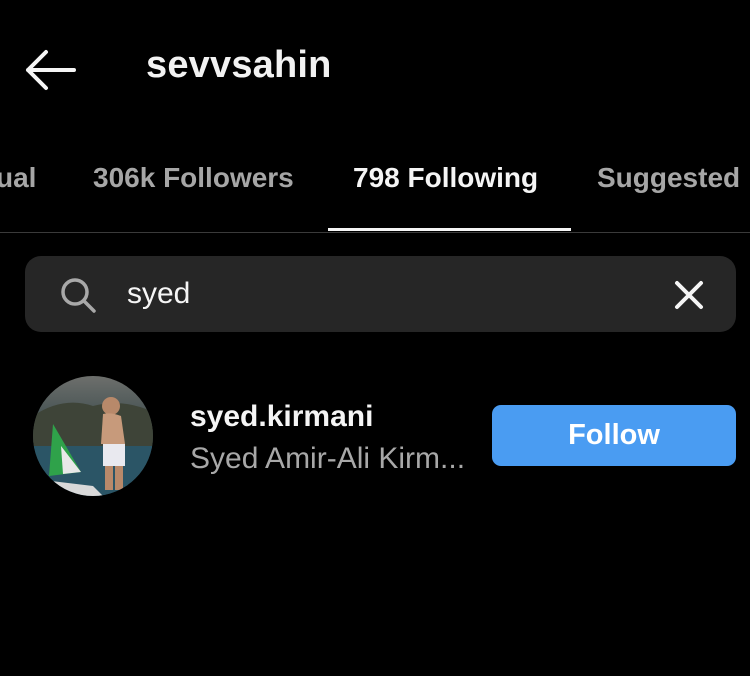  I want to click on avatar, so click(93, 436).